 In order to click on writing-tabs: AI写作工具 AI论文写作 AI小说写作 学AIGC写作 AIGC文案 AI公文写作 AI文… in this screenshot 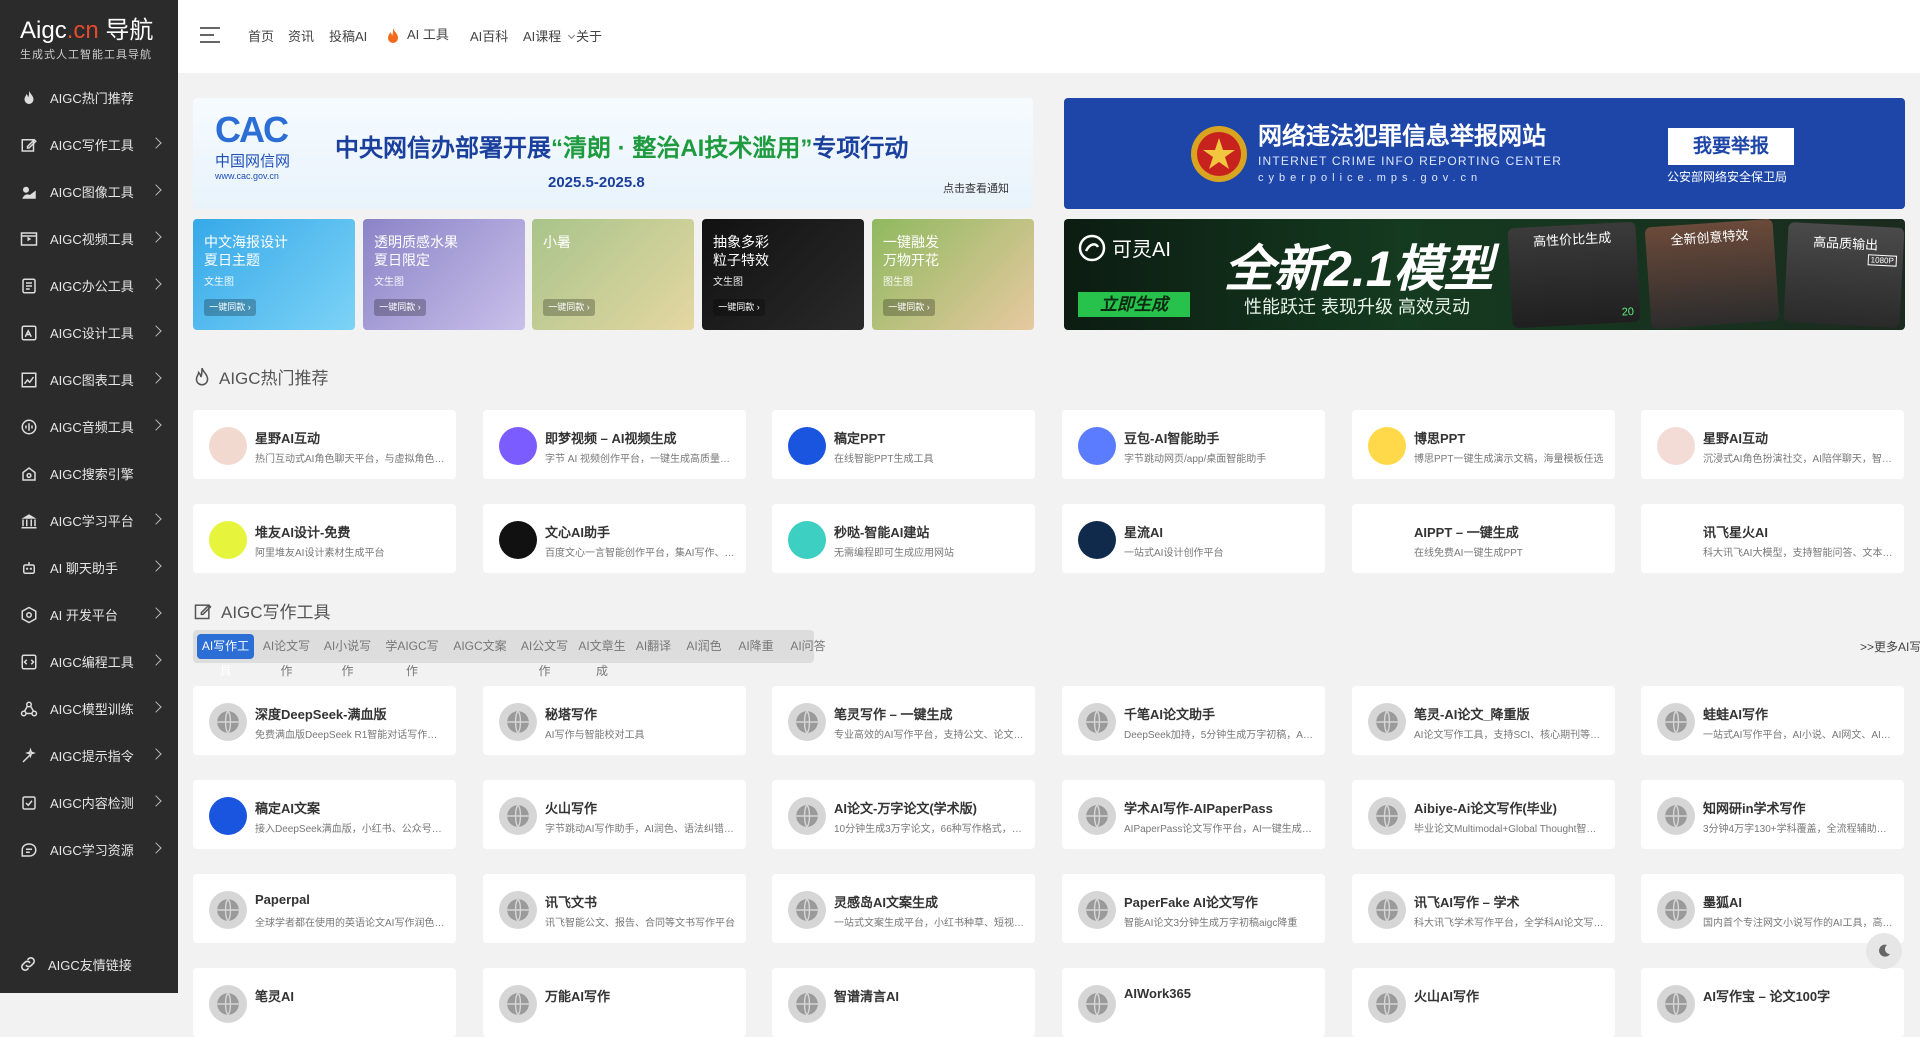, I will do `click(509, 654)`.